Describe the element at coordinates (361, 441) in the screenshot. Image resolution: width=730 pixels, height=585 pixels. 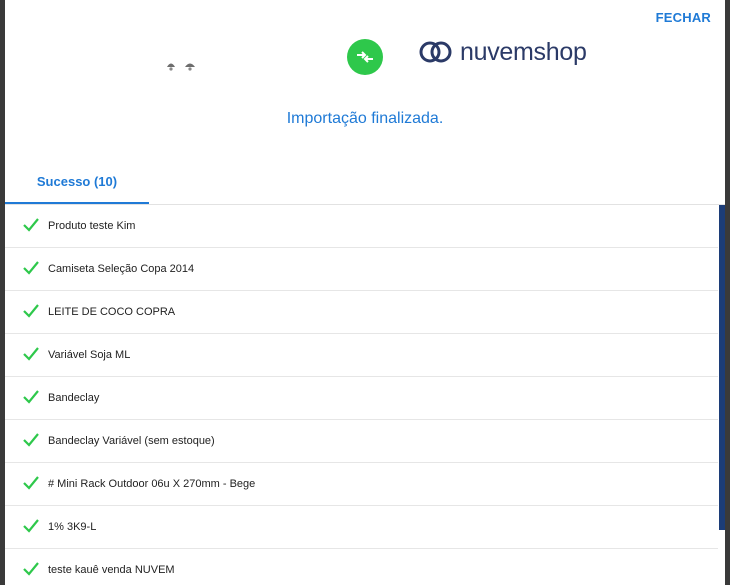
I see `list-item: Bandeclay Variável (sem estoque)` at that location.